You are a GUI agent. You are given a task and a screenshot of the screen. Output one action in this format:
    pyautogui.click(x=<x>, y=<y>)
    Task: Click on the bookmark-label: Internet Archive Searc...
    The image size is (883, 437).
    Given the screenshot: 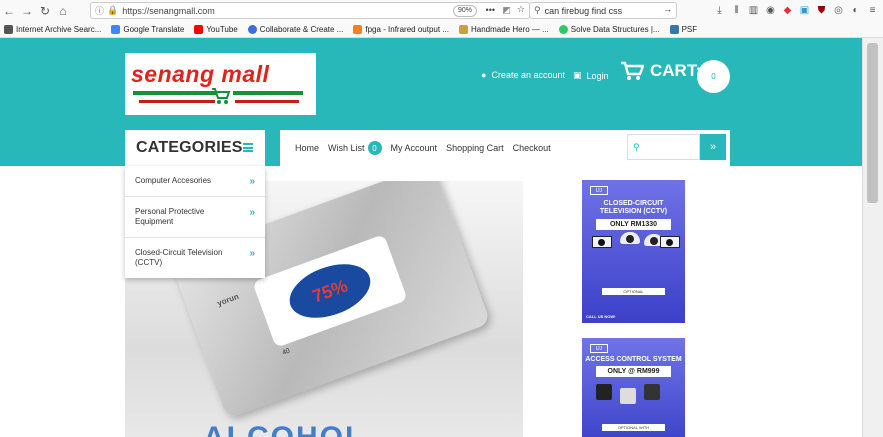 What is the action you would take?
    pyautogui.click(x=59, y=29)
    